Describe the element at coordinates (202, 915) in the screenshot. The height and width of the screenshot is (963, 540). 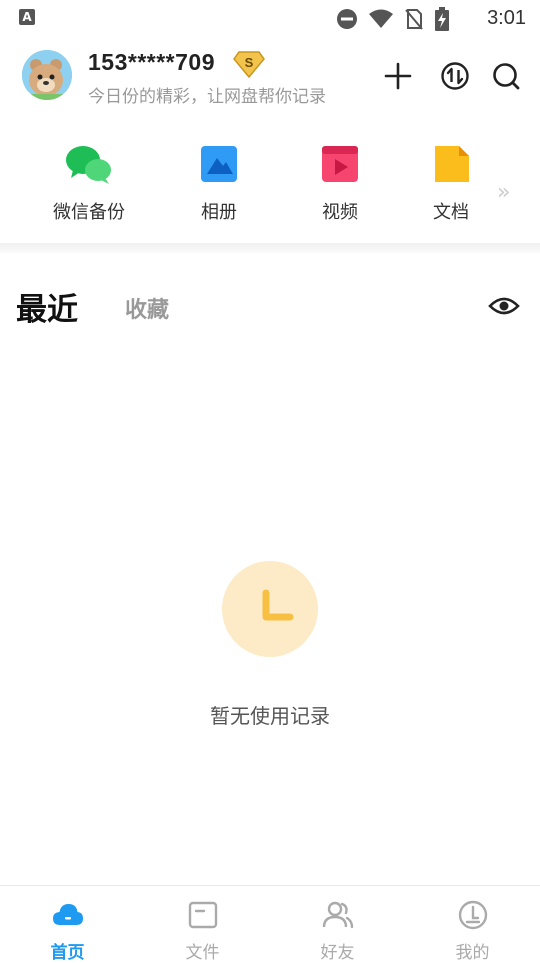
I see `folder-icon` at that location.